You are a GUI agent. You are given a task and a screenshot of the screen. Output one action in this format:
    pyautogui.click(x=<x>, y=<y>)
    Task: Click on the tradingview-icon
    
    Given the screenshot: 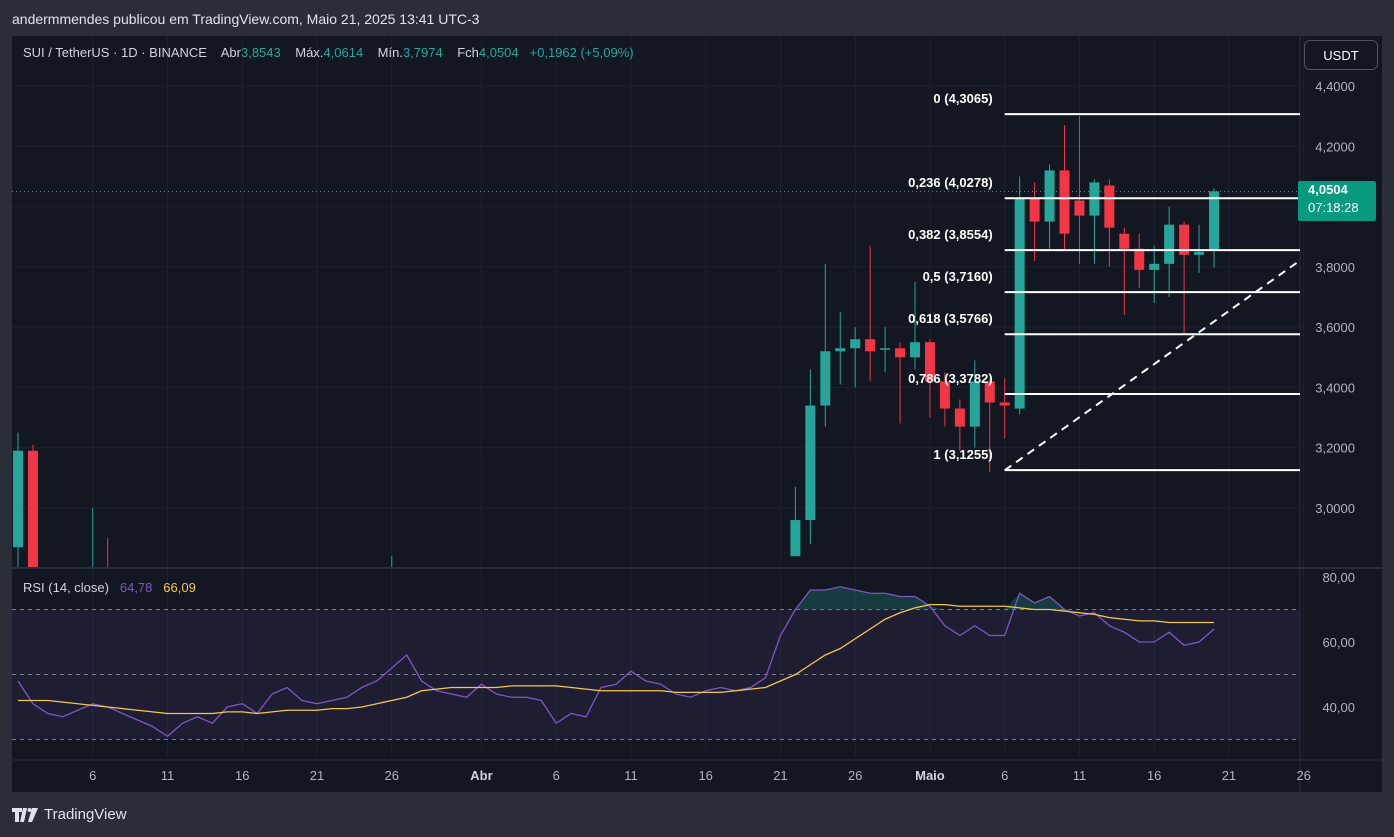 What is the action you would take?
    pyautogui.click(x=25, y=814)
    